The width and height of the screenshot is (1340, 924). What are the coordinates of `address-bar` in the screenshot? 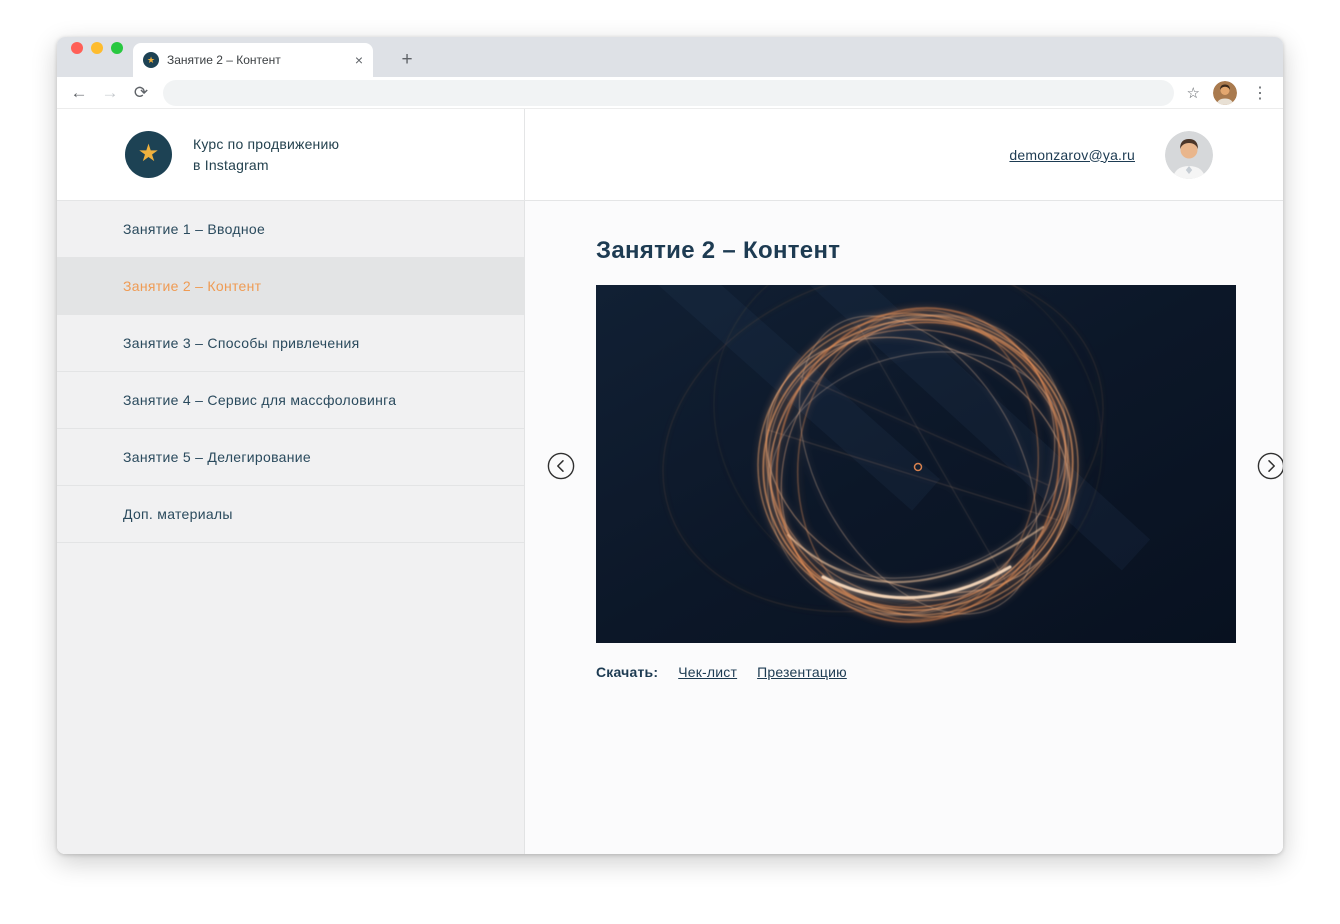 It's located at (668, 92).